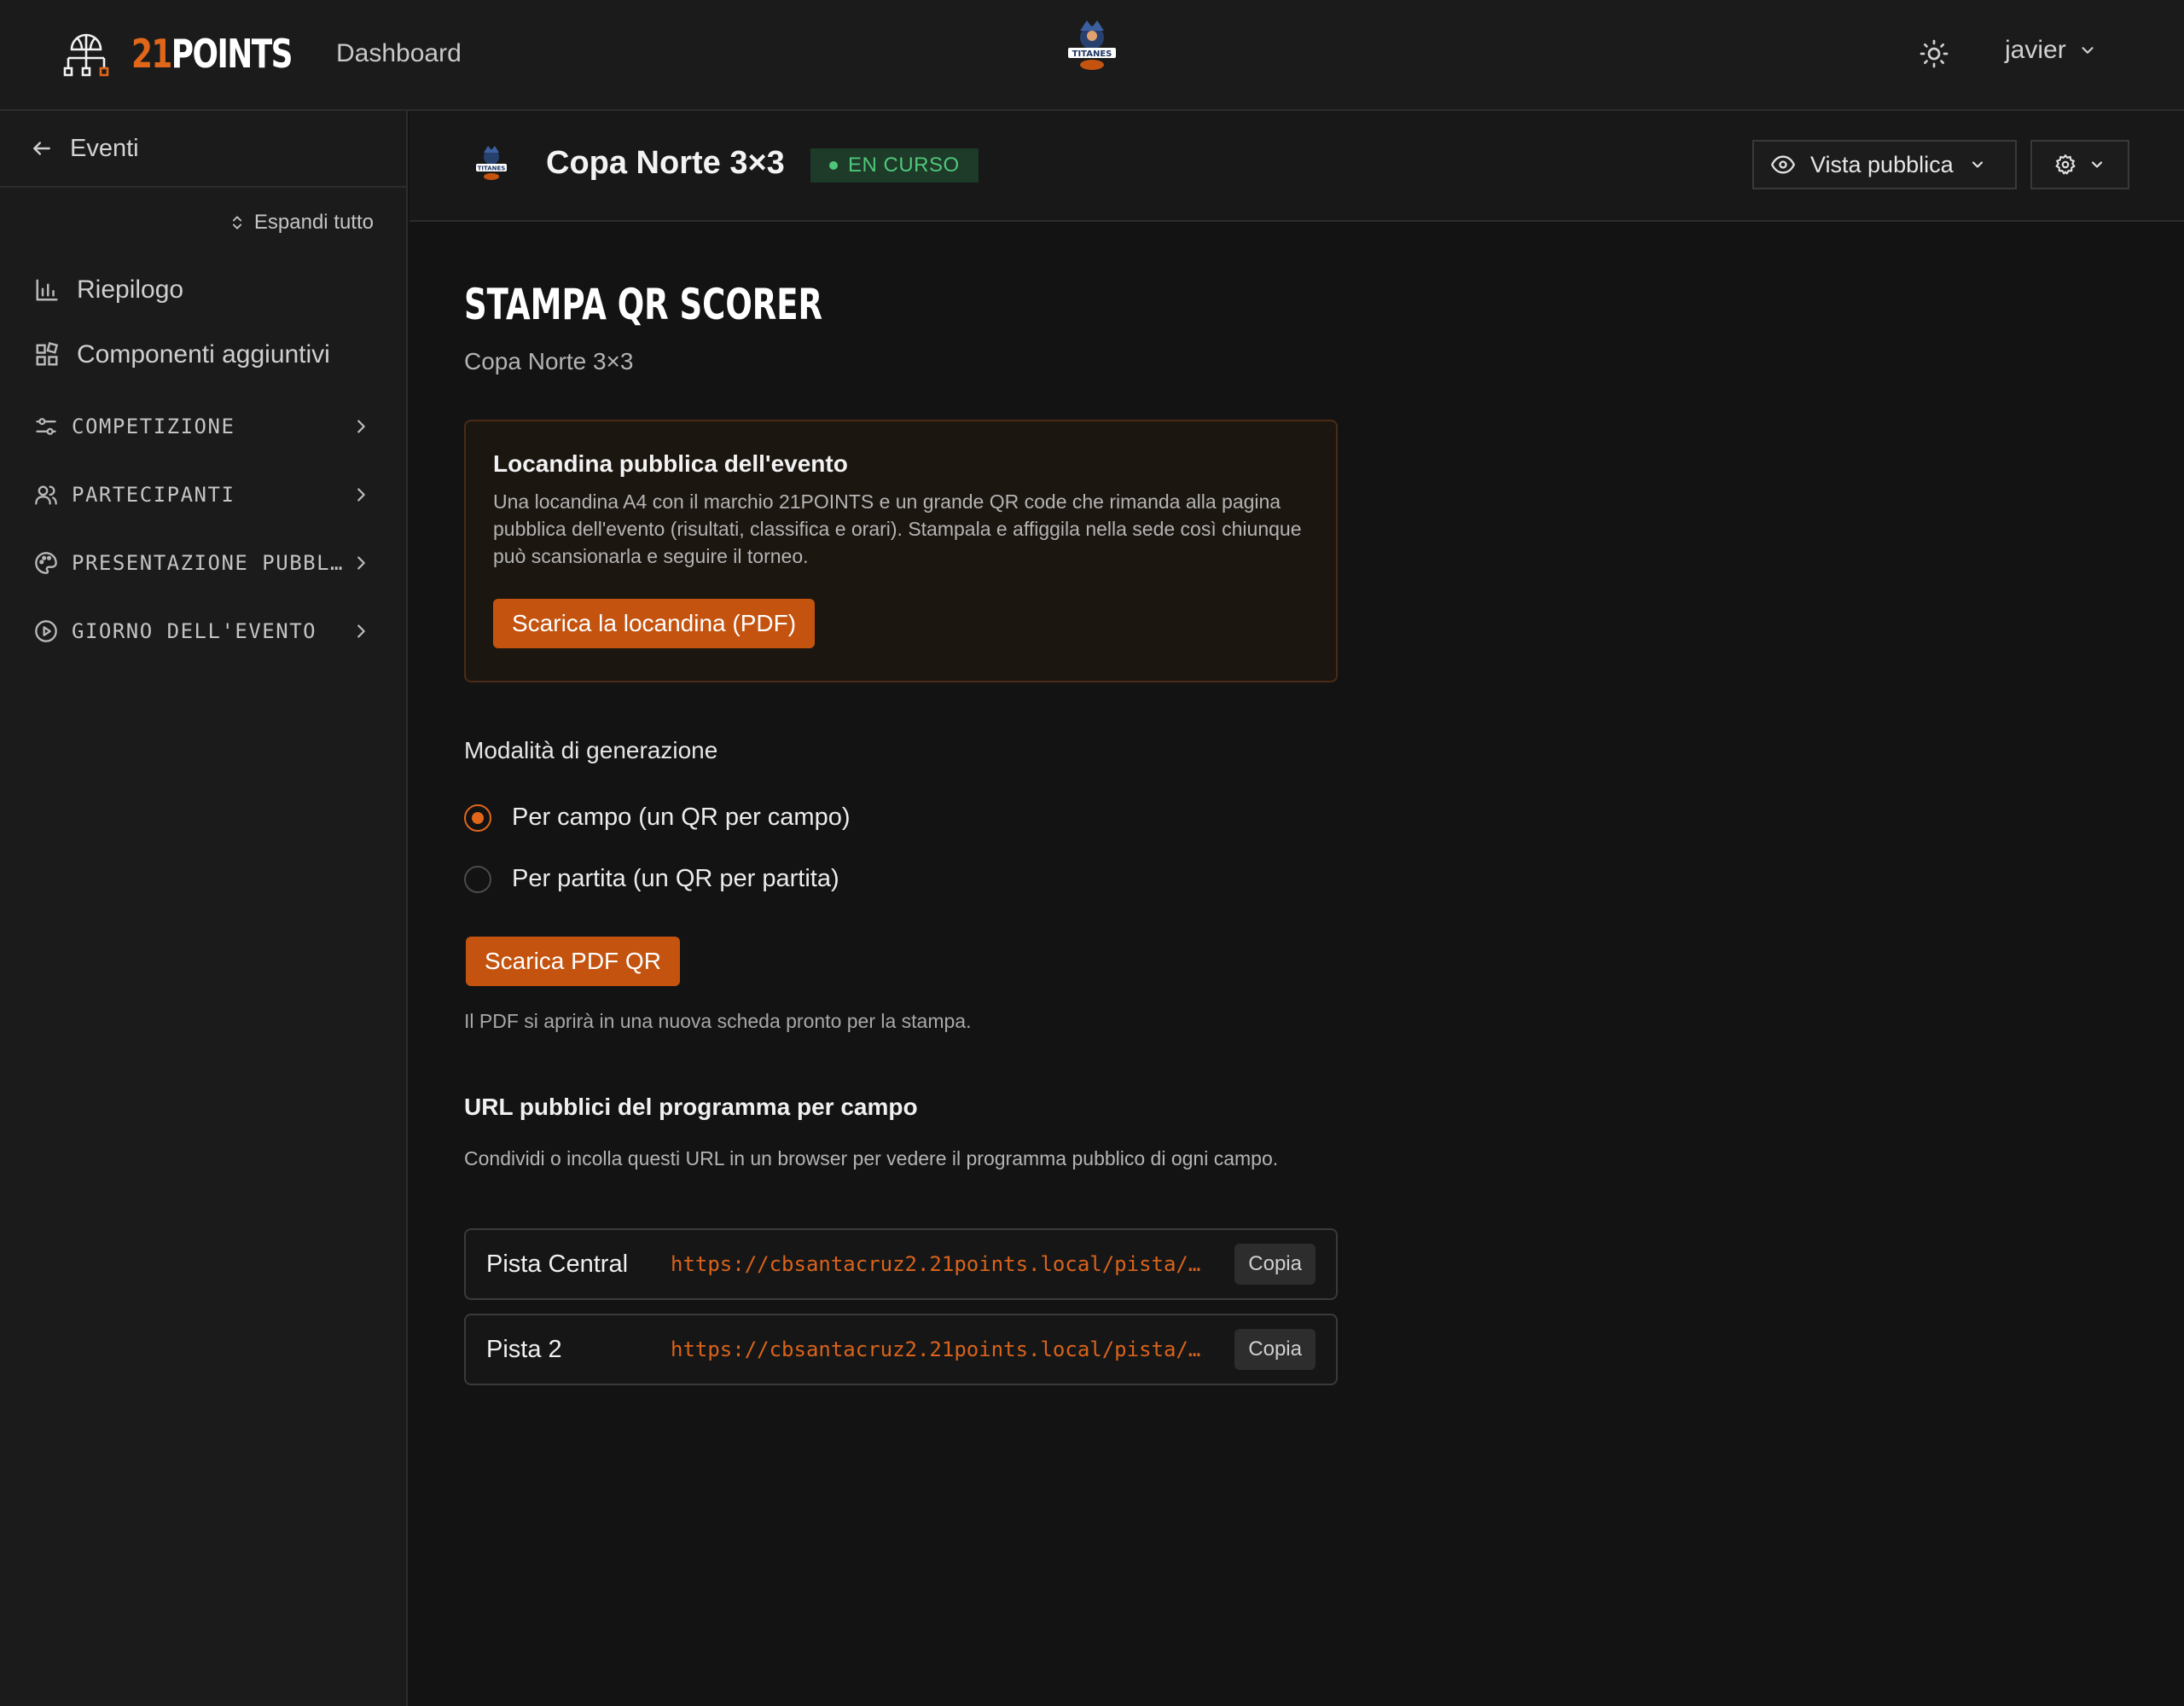 Image resolution: width=2184 pixels, height=1706 pixels. What do you see at coordinates (2080, 165) in the screenshot?
I see `settings-dropdown` at bounding box center [2080, 165].